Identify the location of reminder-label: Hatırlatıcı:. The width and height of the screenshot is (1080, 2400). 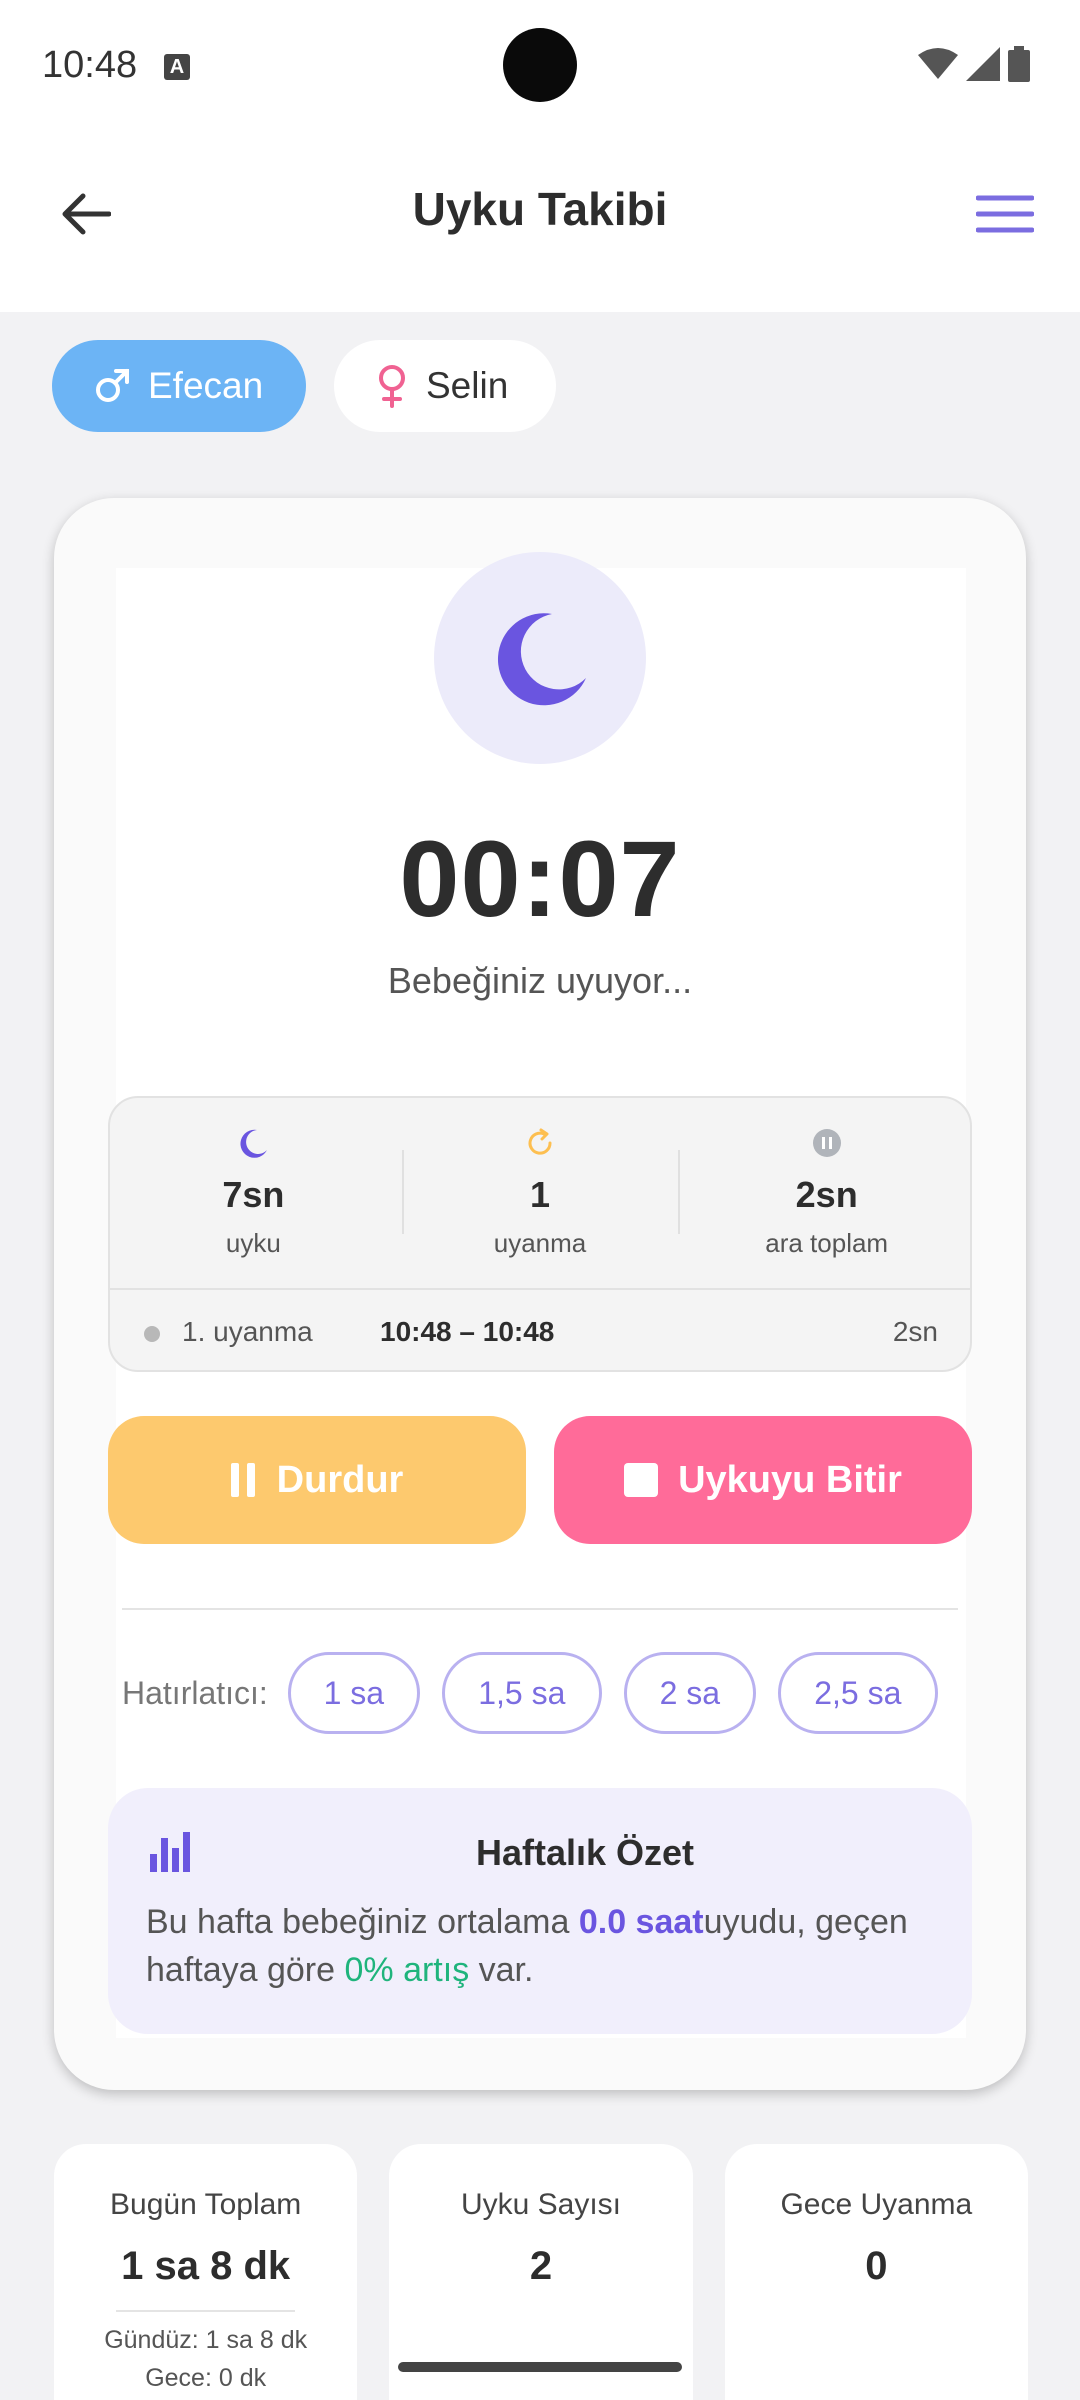
(195, 1692).